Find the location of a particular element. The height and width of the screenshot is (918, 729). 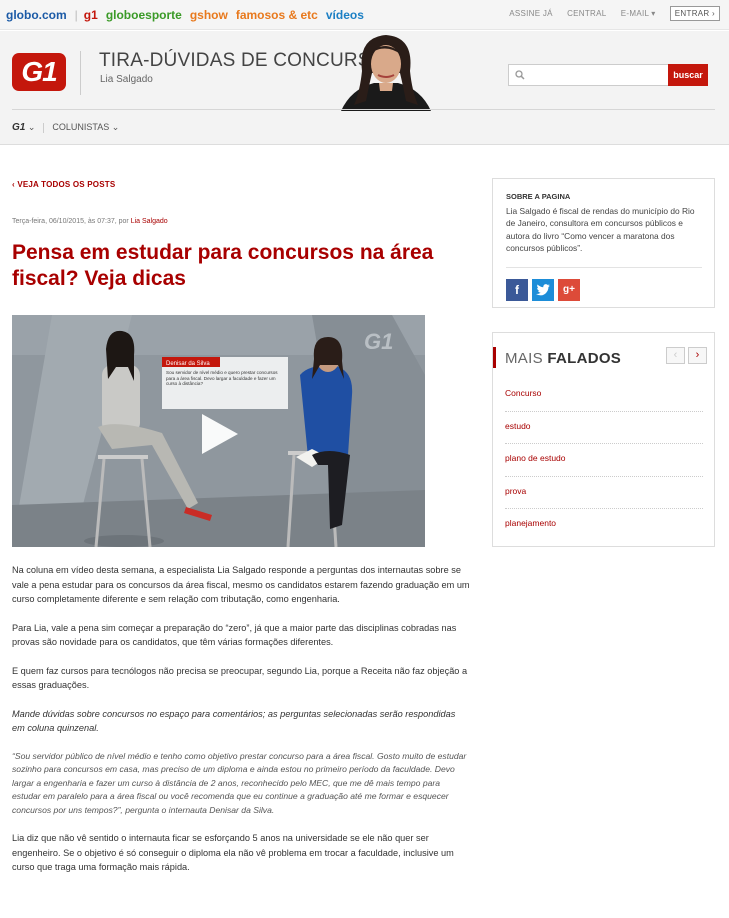

link-globoesporte: globoesporte is located at coordinates (144, 15).